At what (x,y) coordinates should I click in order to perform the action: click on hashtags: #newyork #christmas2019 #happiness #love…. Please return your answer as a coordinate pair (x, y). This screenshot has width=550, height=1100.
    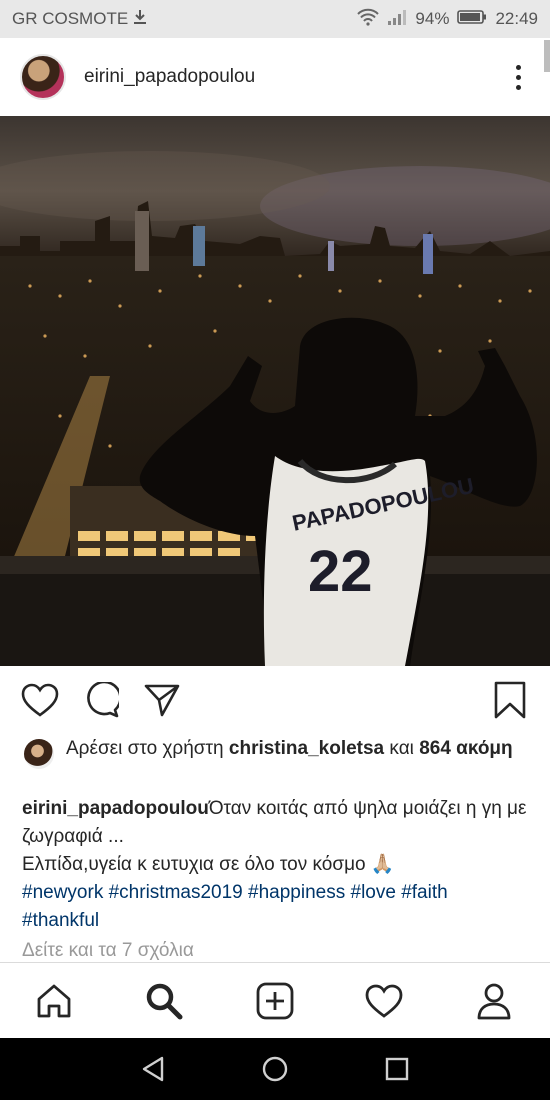
    Looking at the image, I should click on (235, 906).